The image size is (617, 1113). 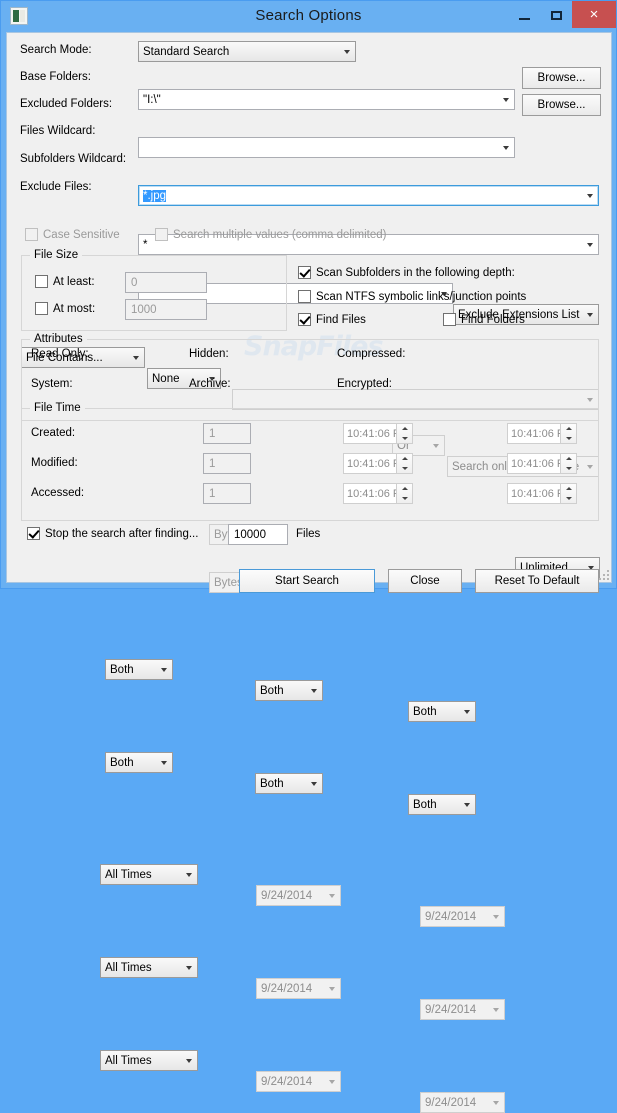 I want to click on exclude-files-label: Exclude Files:, so click(x=56, y=187).